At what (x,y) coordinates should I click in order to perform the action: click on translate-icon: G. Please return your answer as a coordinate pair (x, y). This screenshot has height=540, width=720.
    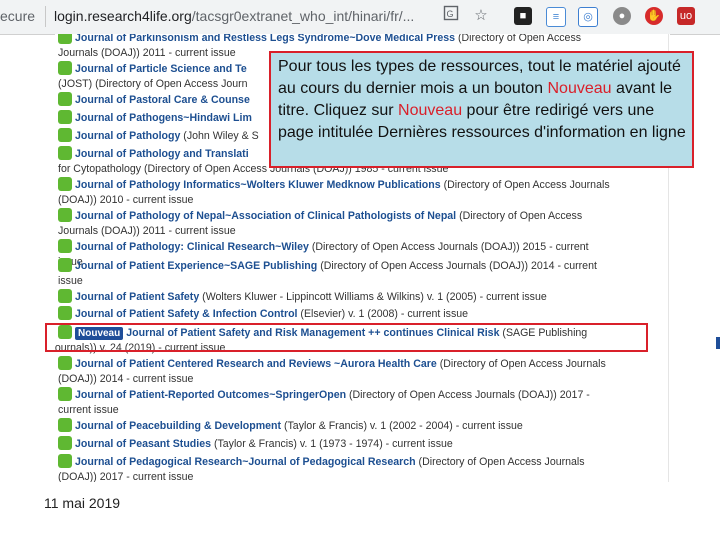
    Looking at the image, I should click on (451, 16).